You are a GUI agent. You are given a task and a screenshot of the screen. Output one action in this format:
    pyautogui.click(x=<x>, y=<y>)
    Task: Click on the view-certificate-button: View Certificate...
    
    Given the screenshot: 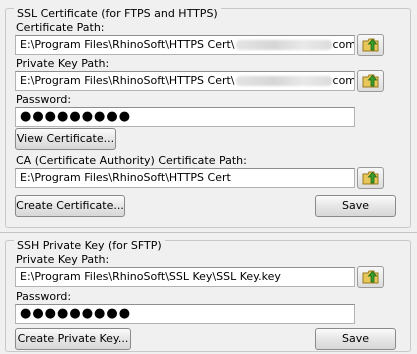 What is the action you would take?
    pyautogui.click(x=65, y=139)
    